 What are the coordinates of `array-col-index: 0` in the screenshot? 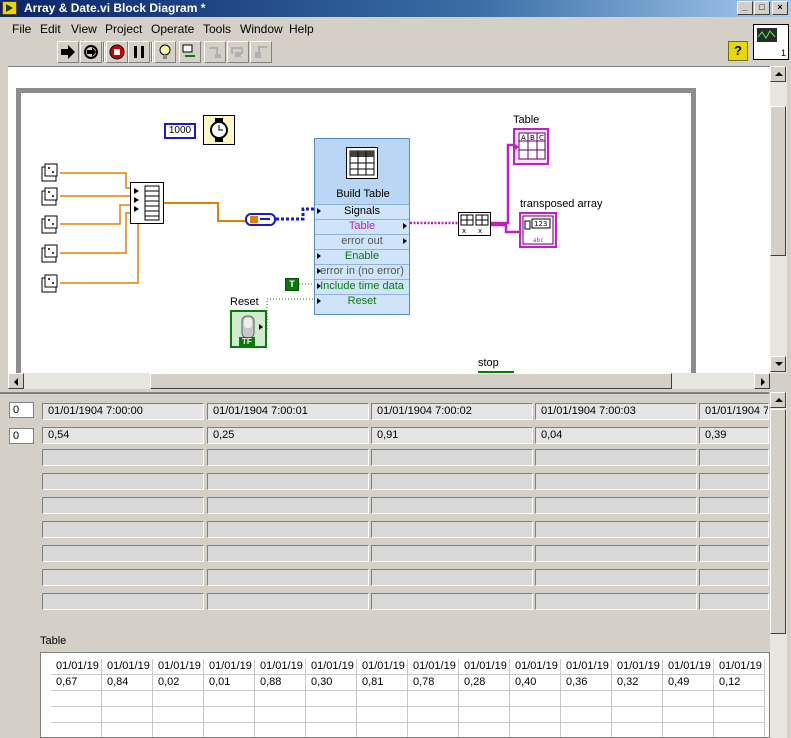 It's located at (21, 436).